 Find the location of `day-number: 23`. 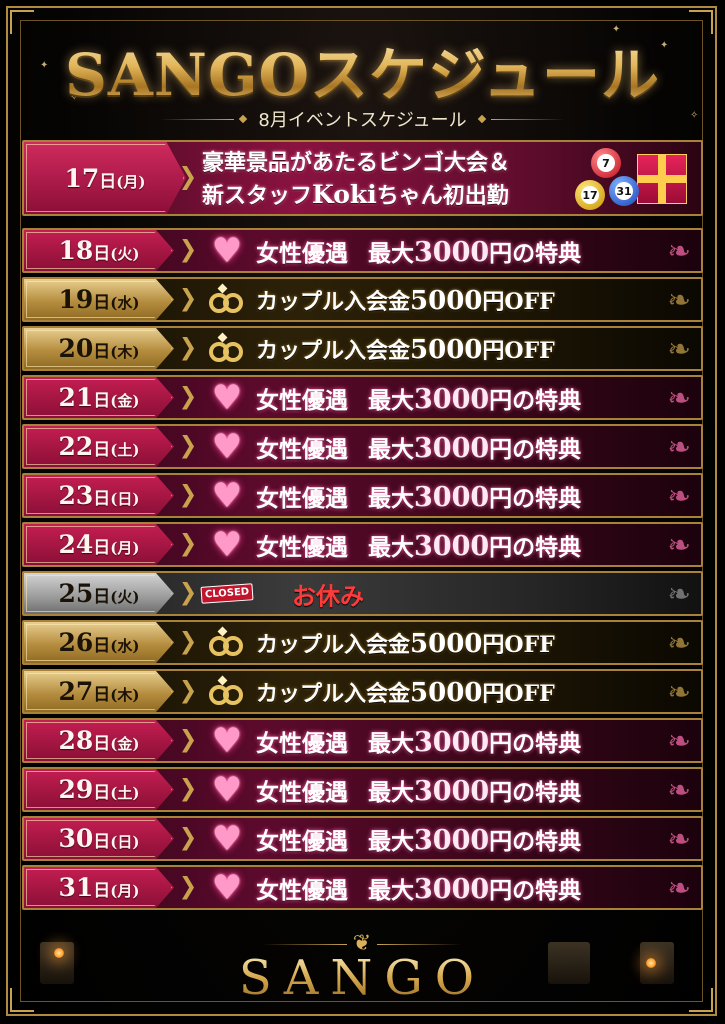

day-number: 23 is located at coordinates (76, 495).